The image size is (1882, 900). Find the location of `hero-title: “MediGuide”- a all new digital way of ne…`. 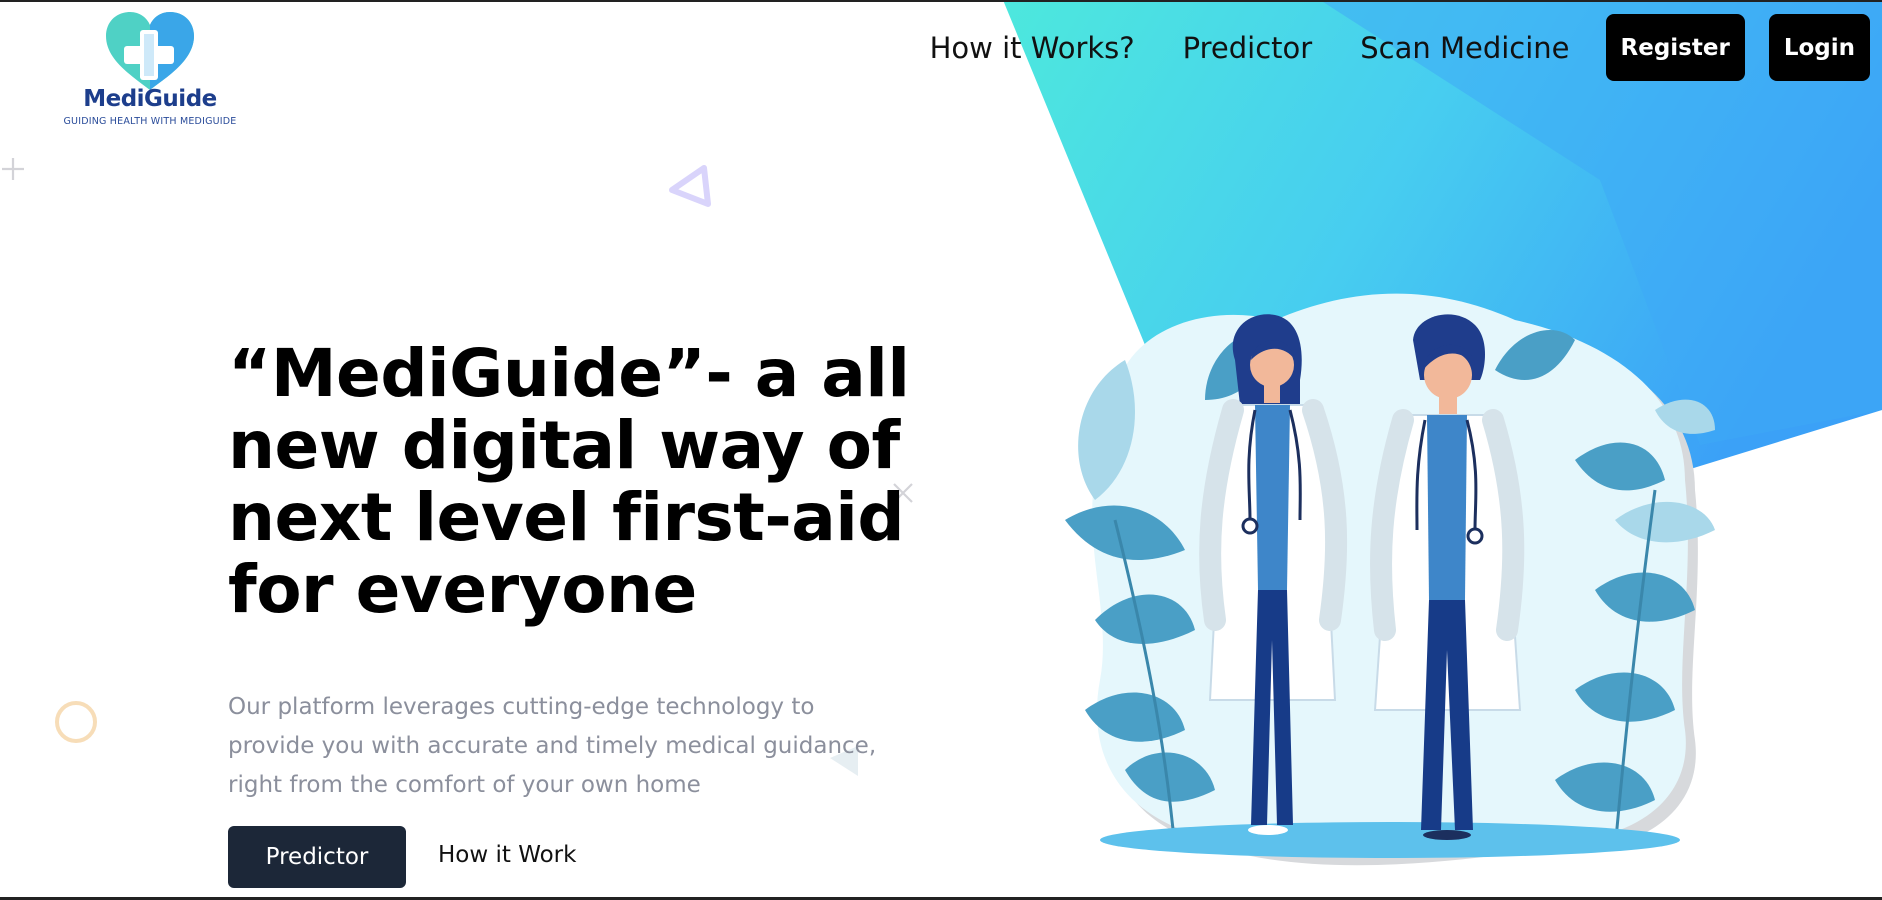

hero-title: “MediGuide”- a all new digital way of ne… is located at coordinates (569, 481).